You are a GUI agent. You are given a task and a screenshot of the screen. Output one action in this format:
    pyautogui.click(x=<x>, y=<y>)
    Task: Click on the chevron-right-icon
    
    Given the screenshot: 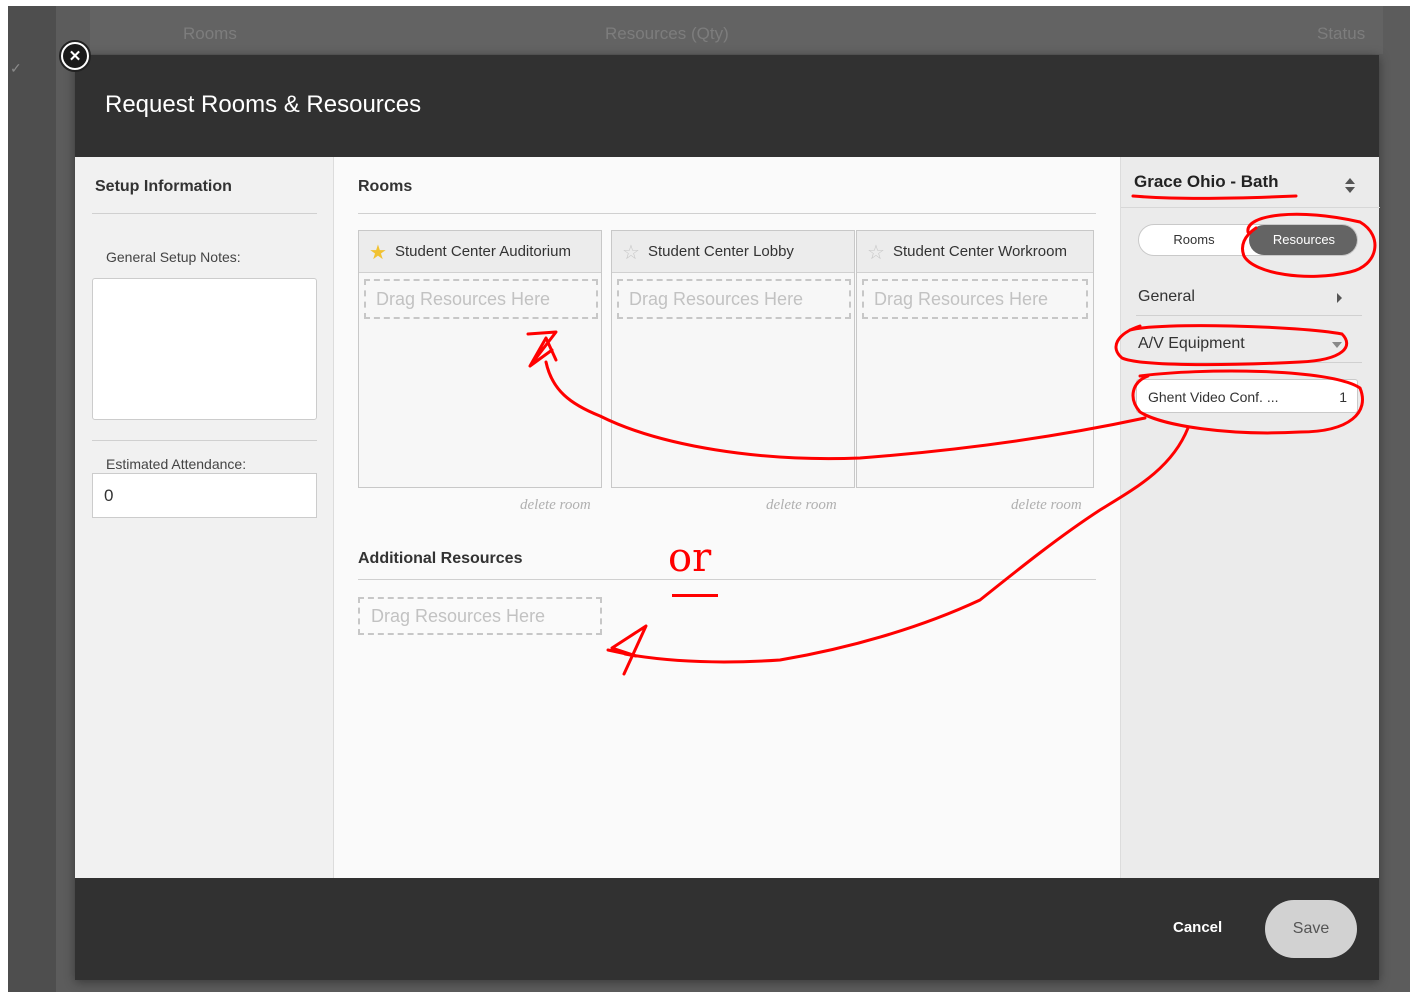 What is the action you would take?
    pyautogui.click(x=1339, y=298)
    